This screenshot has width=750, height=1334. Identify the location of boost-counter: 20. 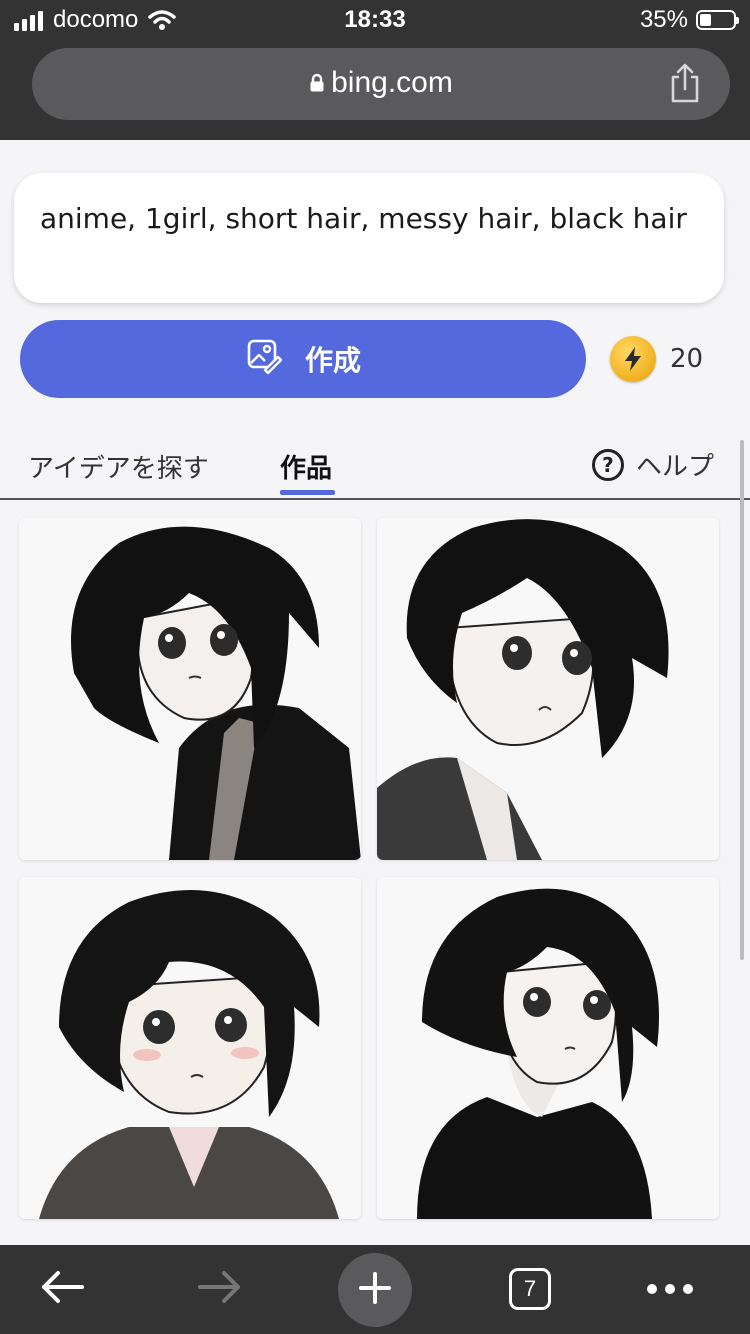
(656, 359).